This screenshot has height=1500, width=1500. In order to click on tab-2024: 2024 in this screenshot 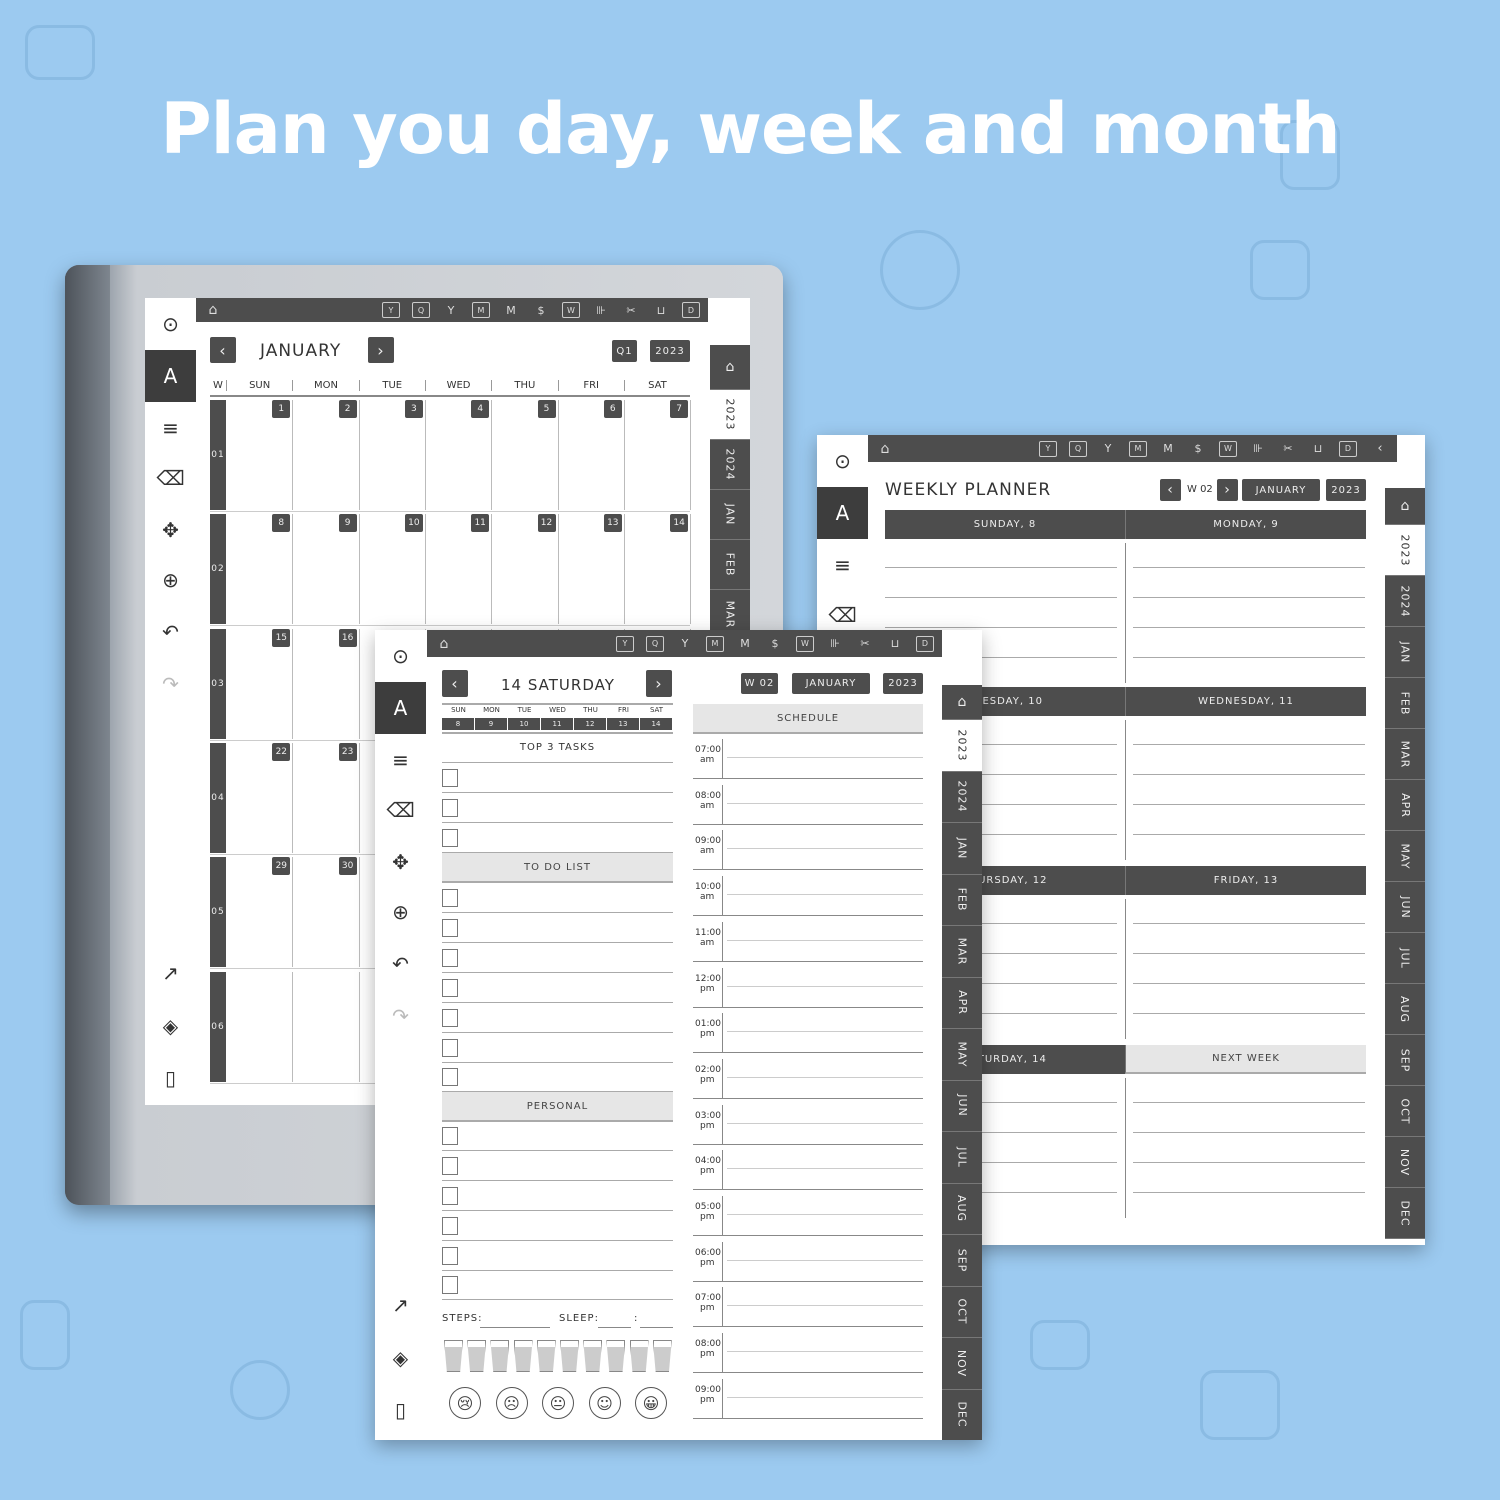, I will do `click(962, 797)`.